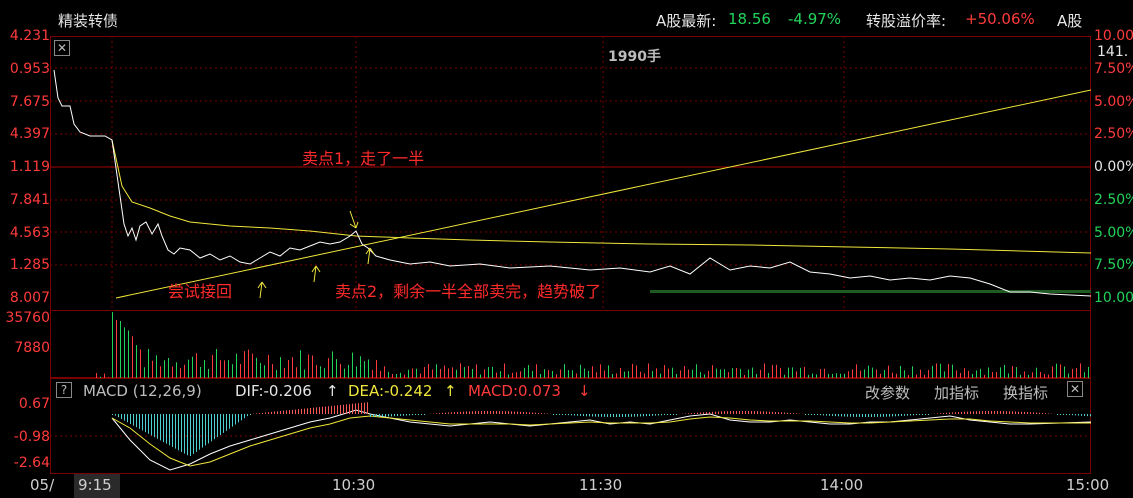 This screenshot has width=1133, height=498. Describe the element at coordinates (601, 485) in the screenshot. I see `time-label: 11:30` at that location.